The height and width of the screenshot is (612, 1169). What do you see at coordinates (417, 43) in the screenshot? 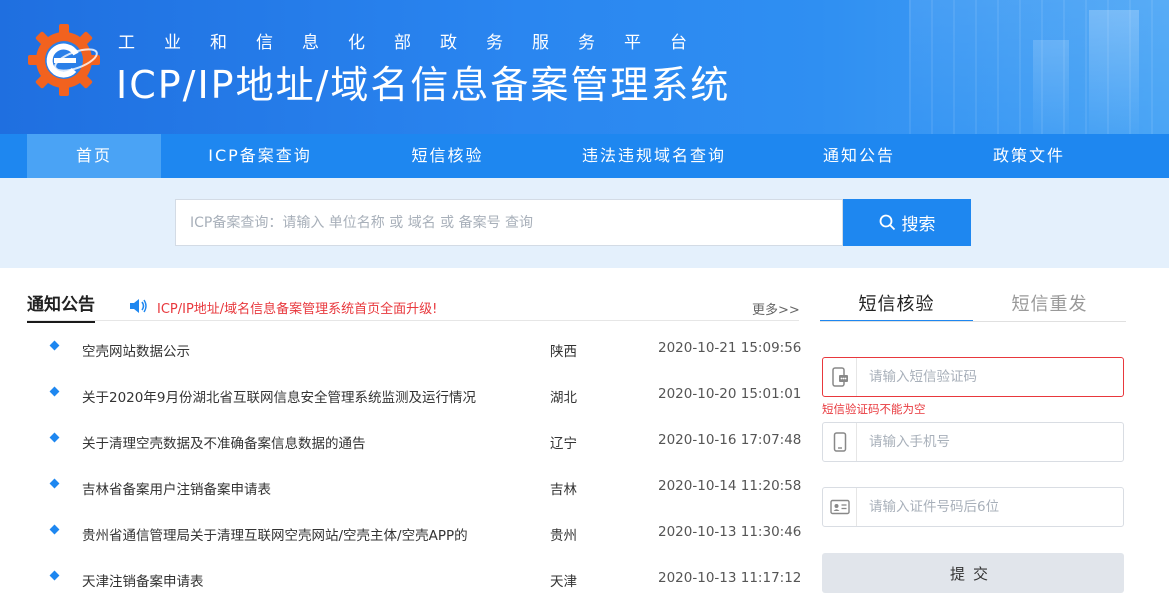
I see `header-subtitle: 工业和信息化部政务服务平台` at bounding box center [417, 43].